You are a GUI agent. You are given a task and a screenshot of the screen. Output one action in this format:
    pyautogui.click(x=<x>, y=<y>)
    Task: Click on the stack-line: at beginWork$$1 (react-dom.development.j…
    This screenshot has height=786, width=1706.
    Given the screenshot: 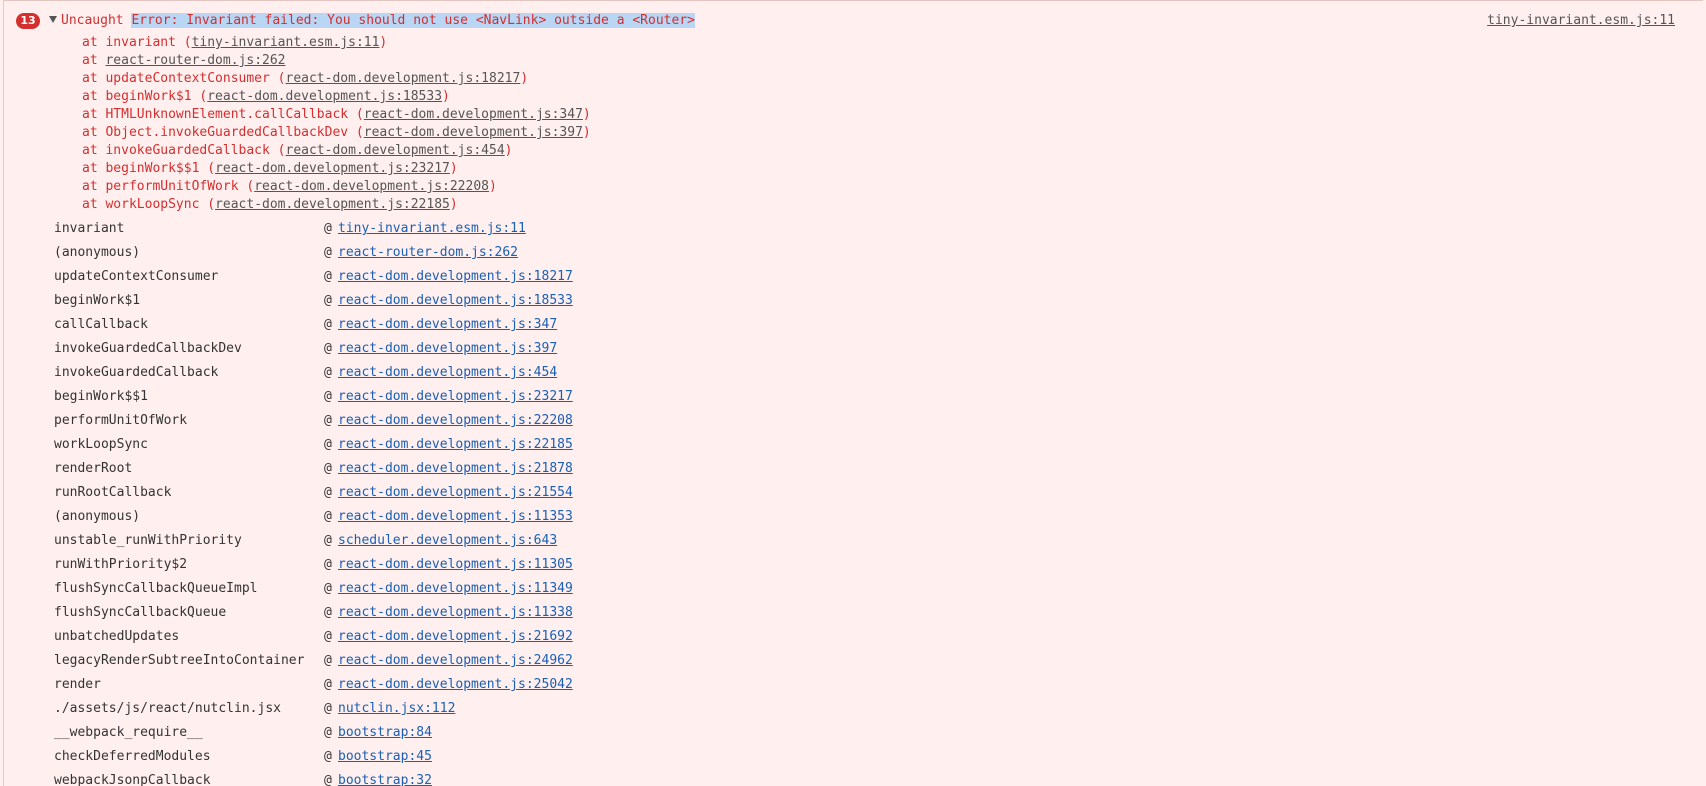 What is the action you would take?
    pyautogui.click(x=853, y=169)
    